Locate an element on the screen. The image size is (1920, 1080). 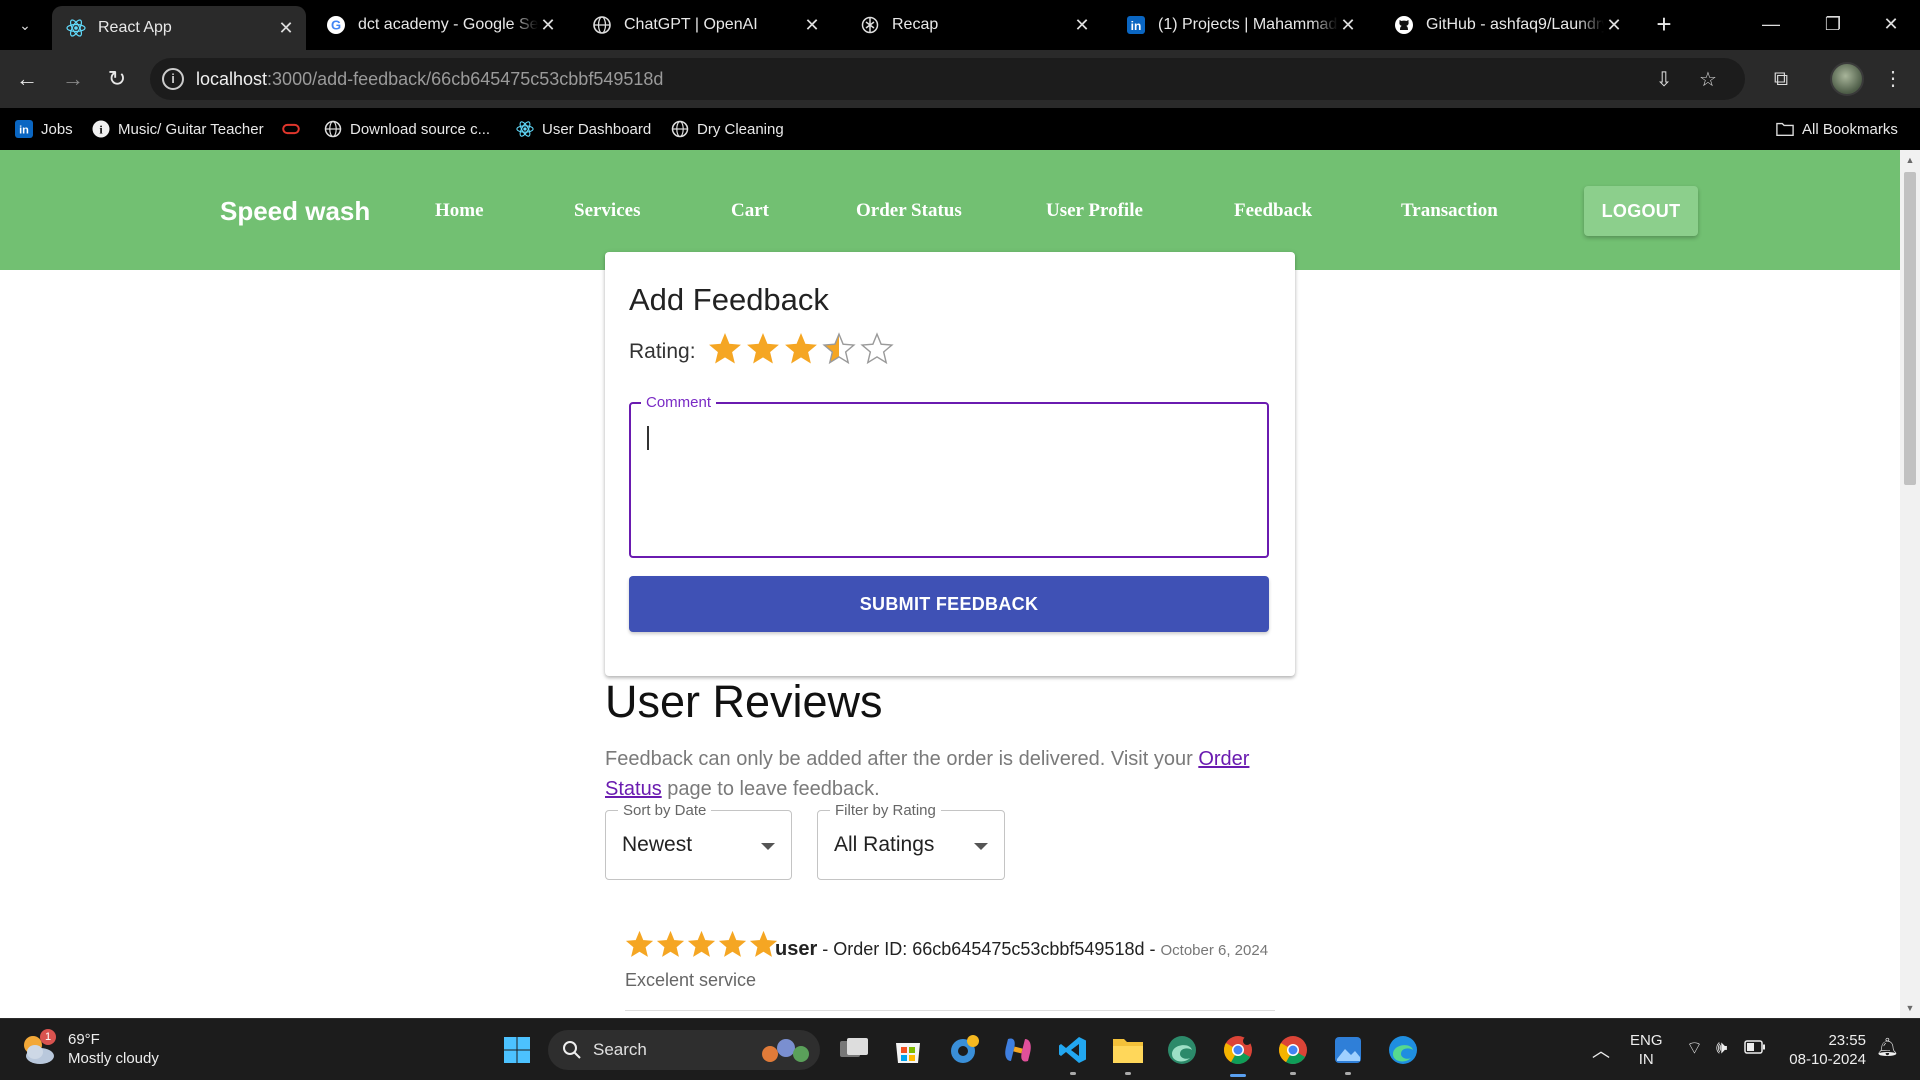
bookmark-jobs: in Jobs is located at coordinates (44, 129).